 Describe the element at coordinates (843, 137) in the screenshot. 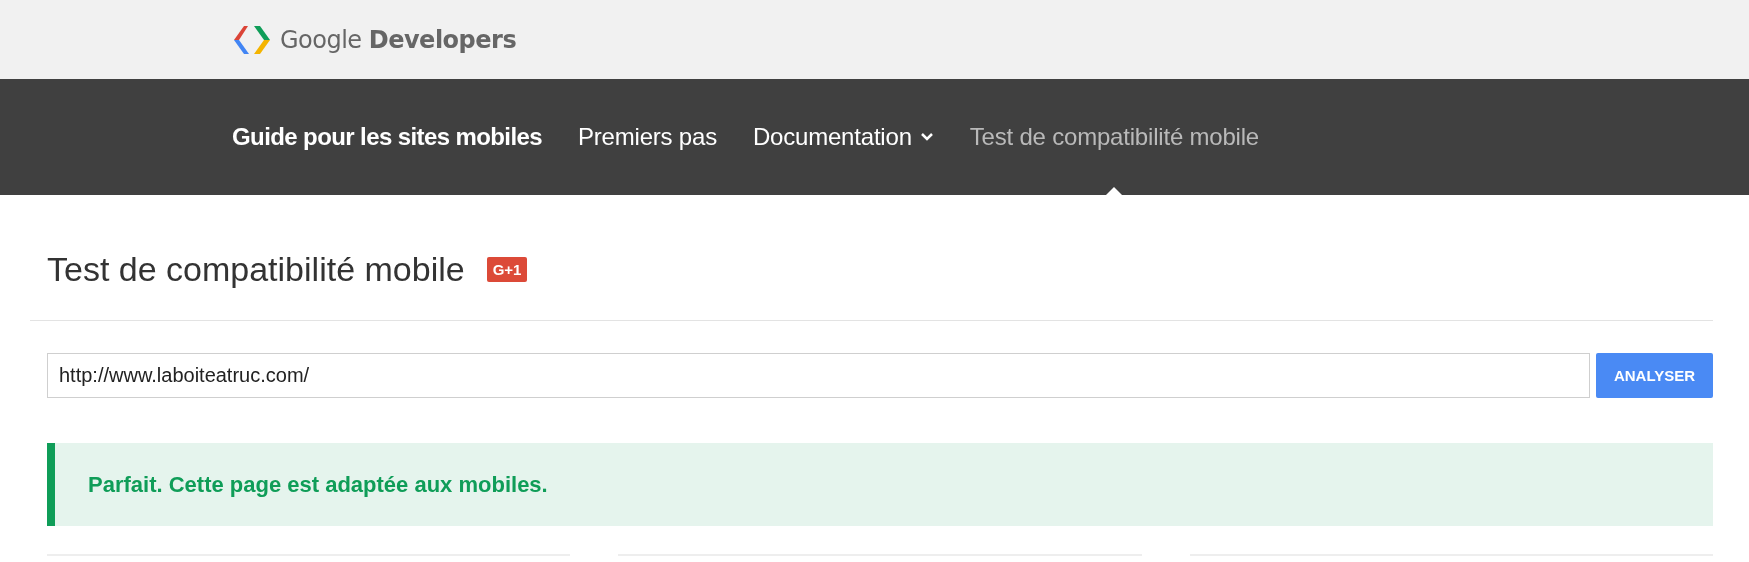

I see `nav-link: Documentation` at that location.